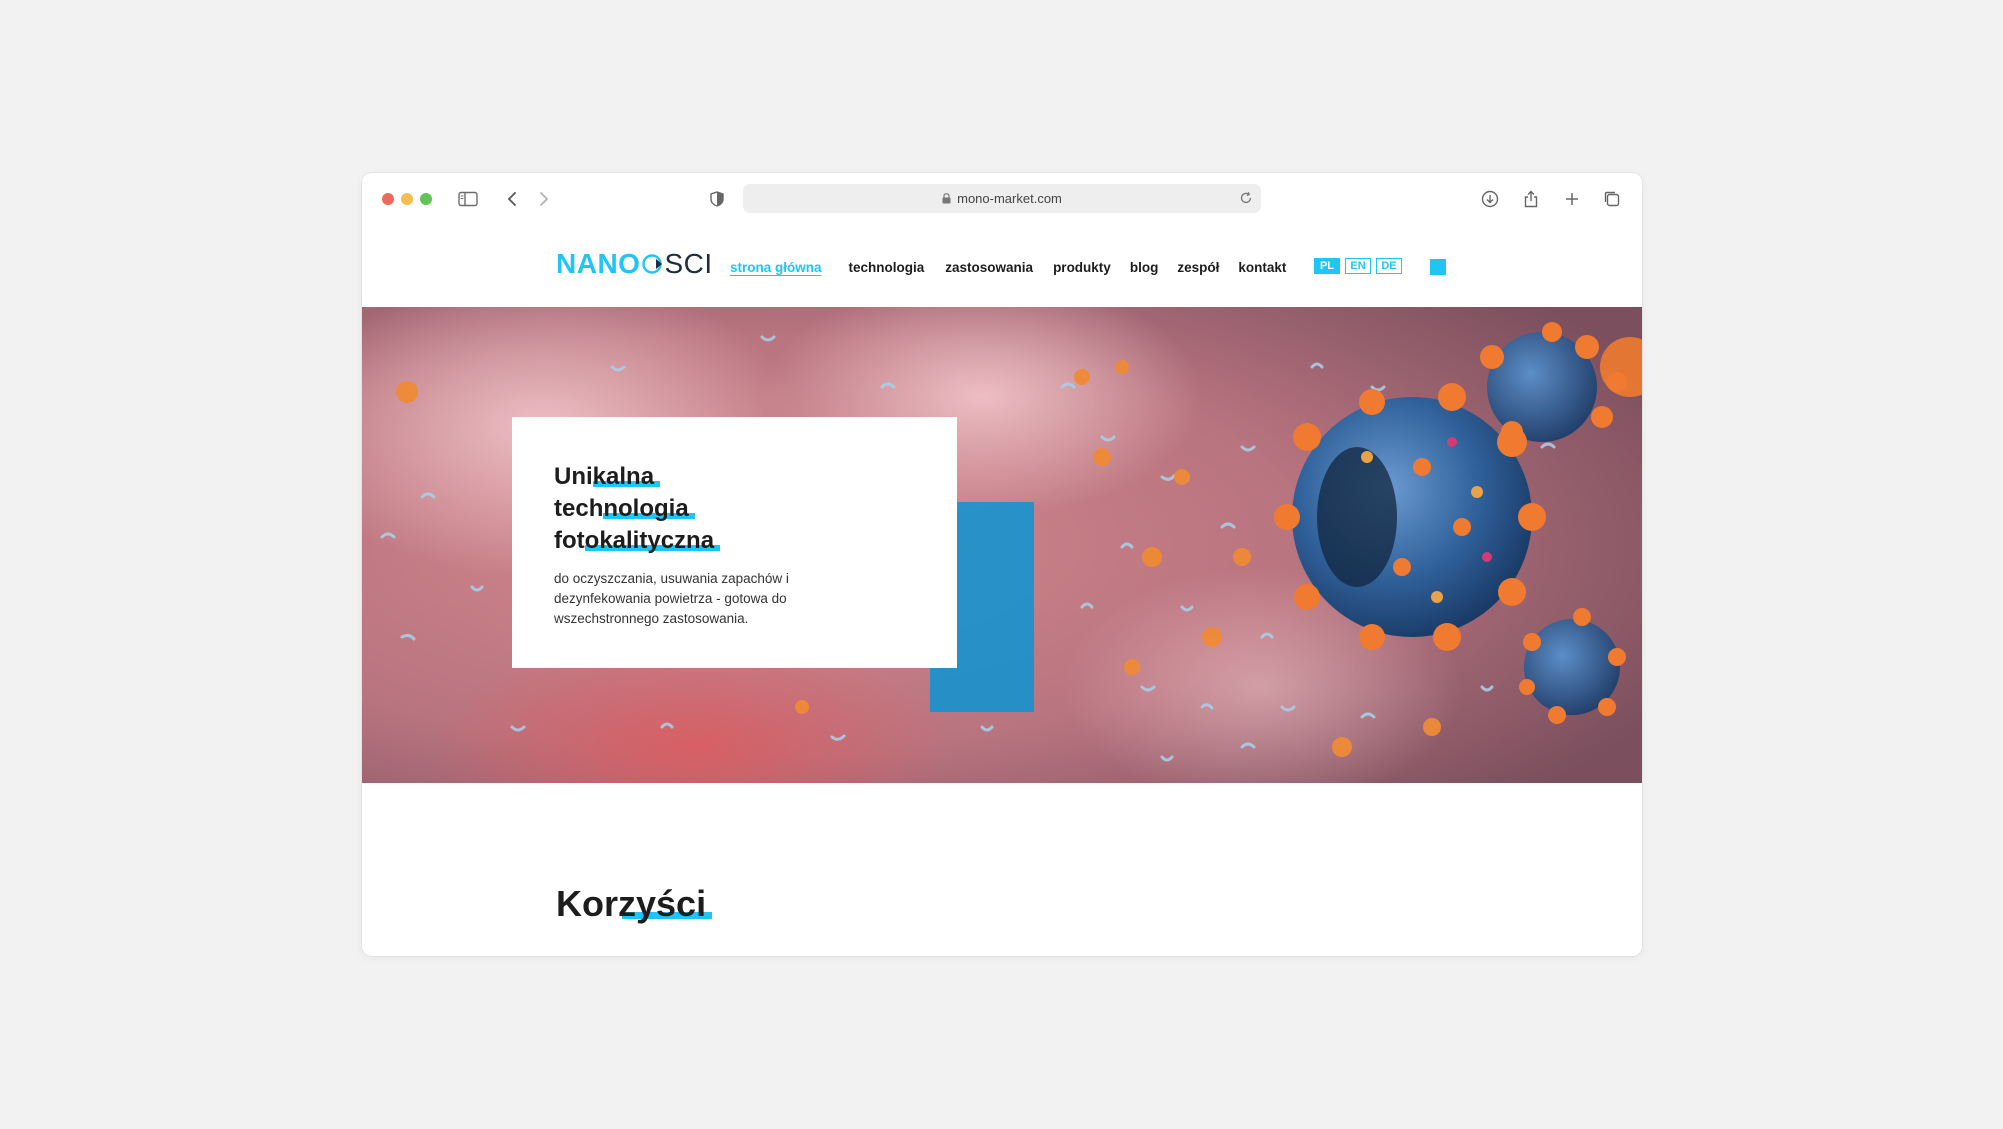  I want to click on logo-arrow-icon, so click(652, 264).